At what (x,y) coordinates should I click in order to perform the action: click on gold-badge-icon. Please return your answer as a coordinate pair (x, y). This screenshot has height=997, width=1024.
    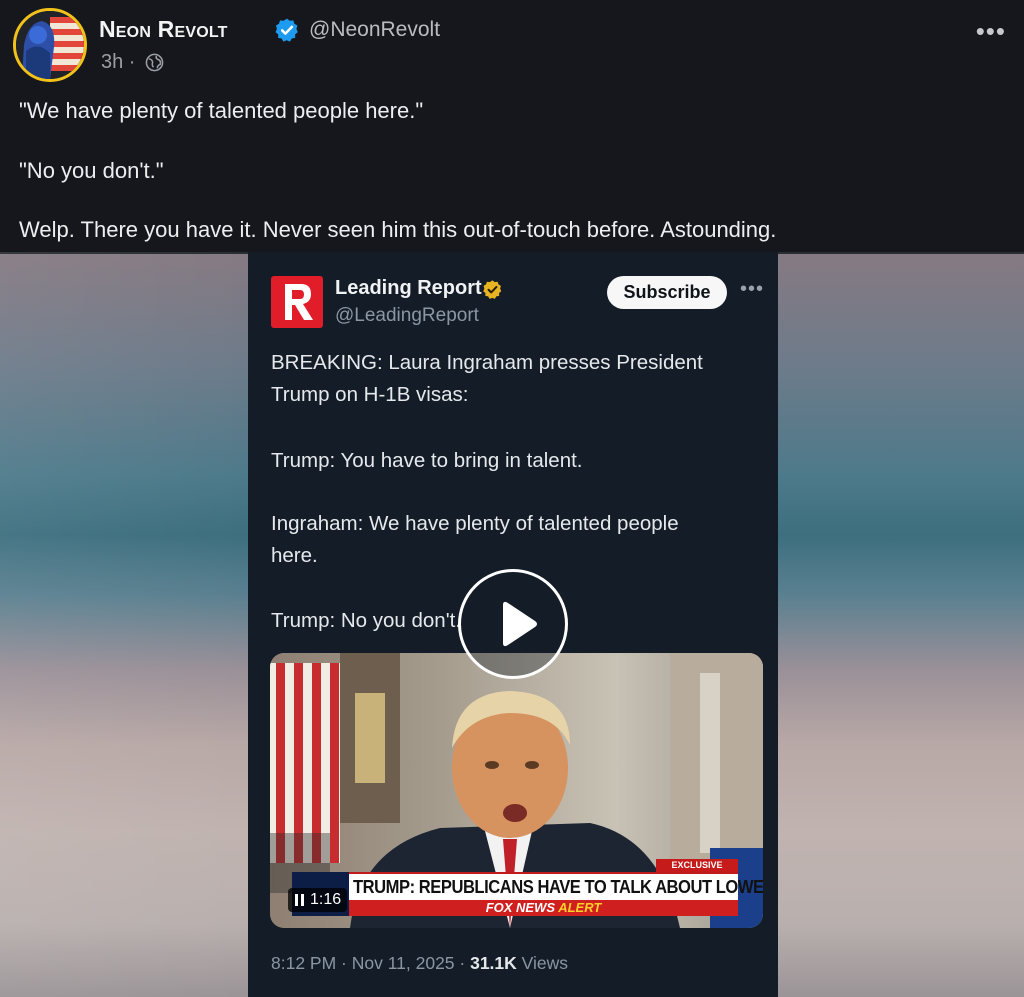
    Looking at the image, I should click on (492, 289).